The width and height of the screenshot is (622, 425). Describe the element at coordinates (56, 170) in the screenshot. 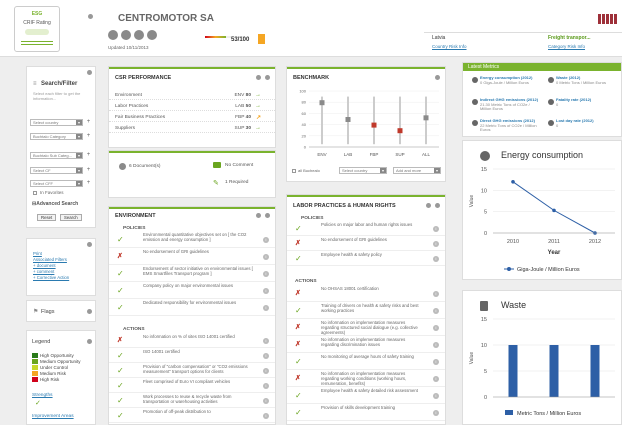

I see `select-cf: Select CF ▾` at that location.